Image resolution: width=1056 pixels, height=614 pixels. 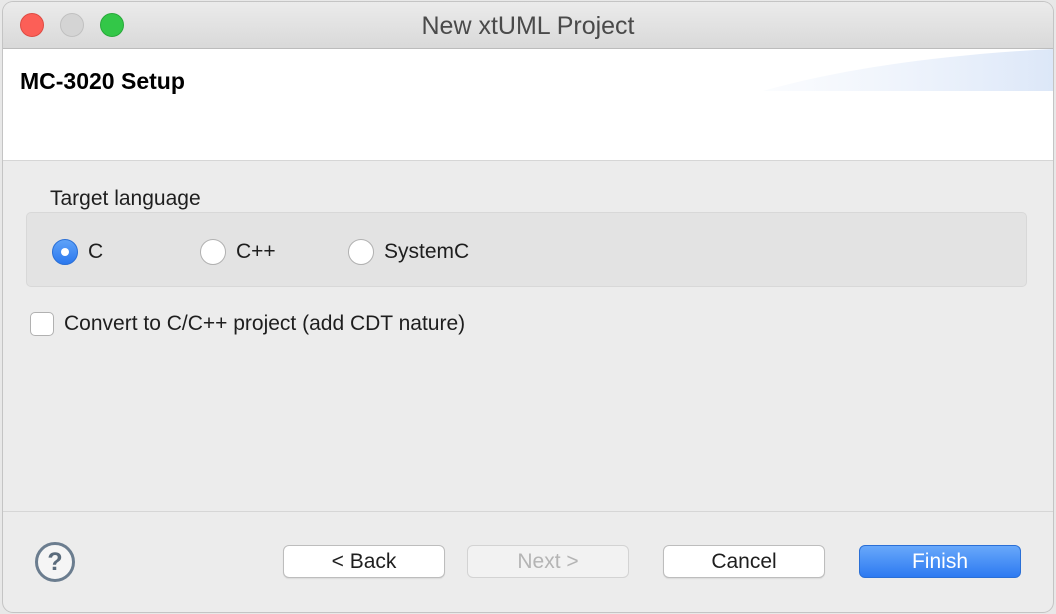 What do you see at coordinates (548, 561) in the screenshot?
I see `next-button: Next >` at bounding box center [548, 561].